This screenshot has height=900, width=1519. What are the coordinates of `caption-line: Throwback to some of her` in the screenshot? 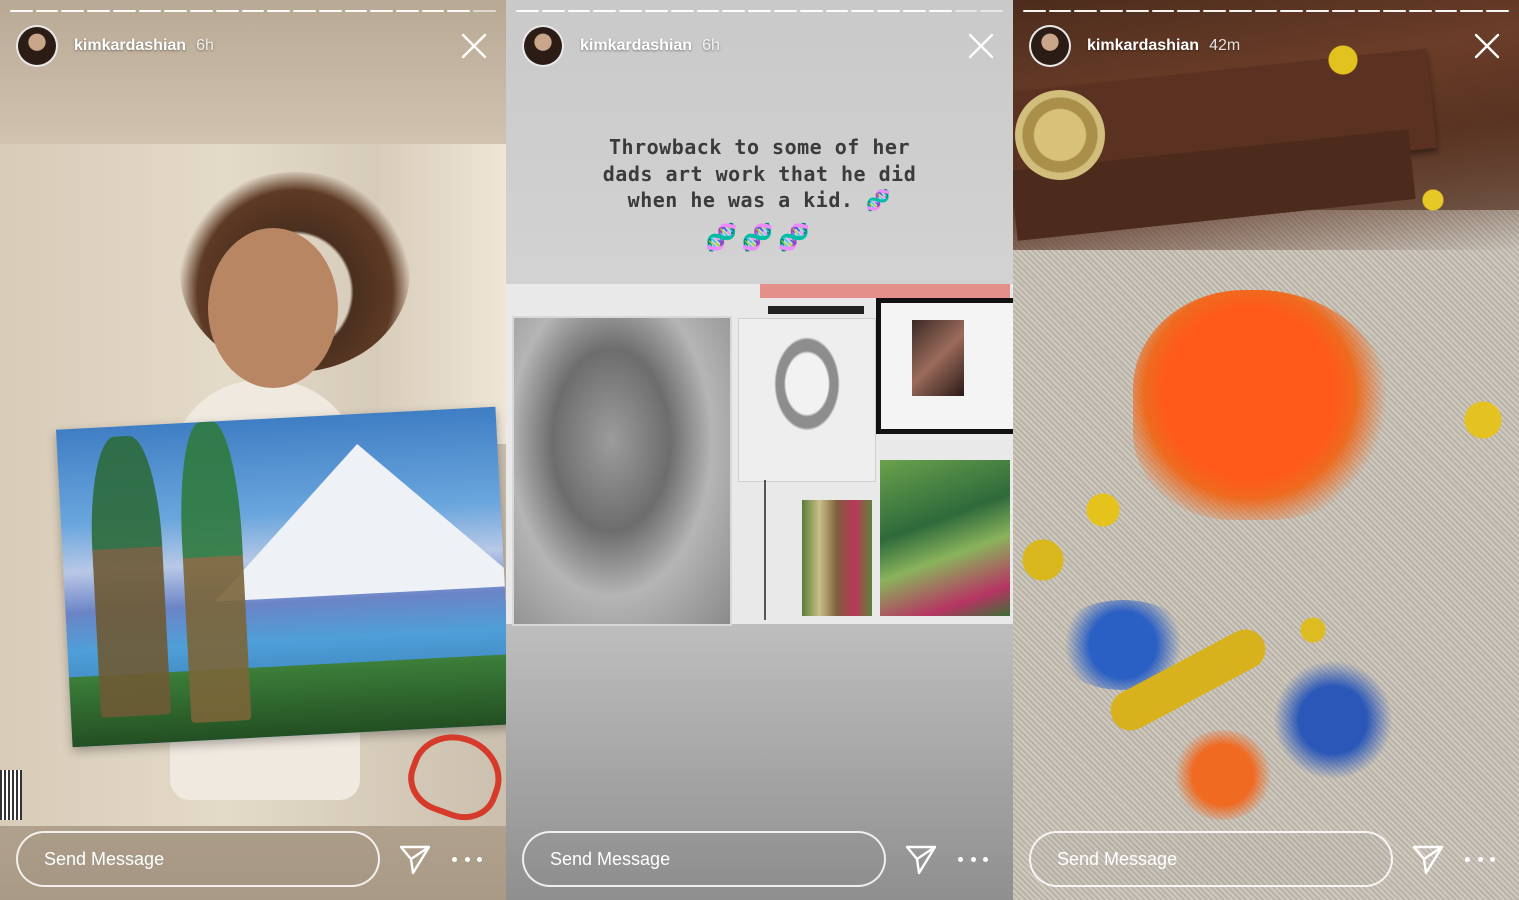 It's located at (759, 147).